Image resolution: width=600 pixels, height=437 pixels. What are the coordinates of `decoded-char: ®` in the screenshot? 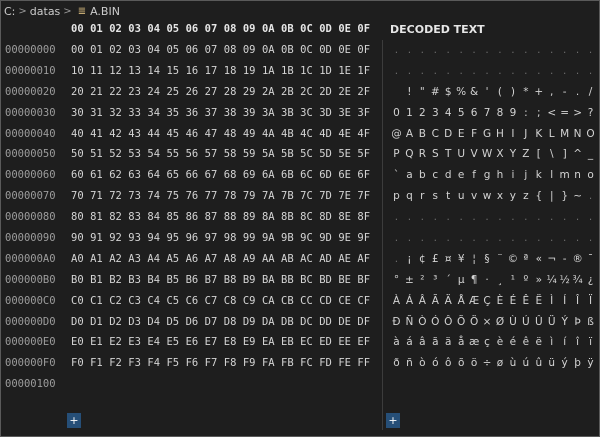 It's located at (577, 259).